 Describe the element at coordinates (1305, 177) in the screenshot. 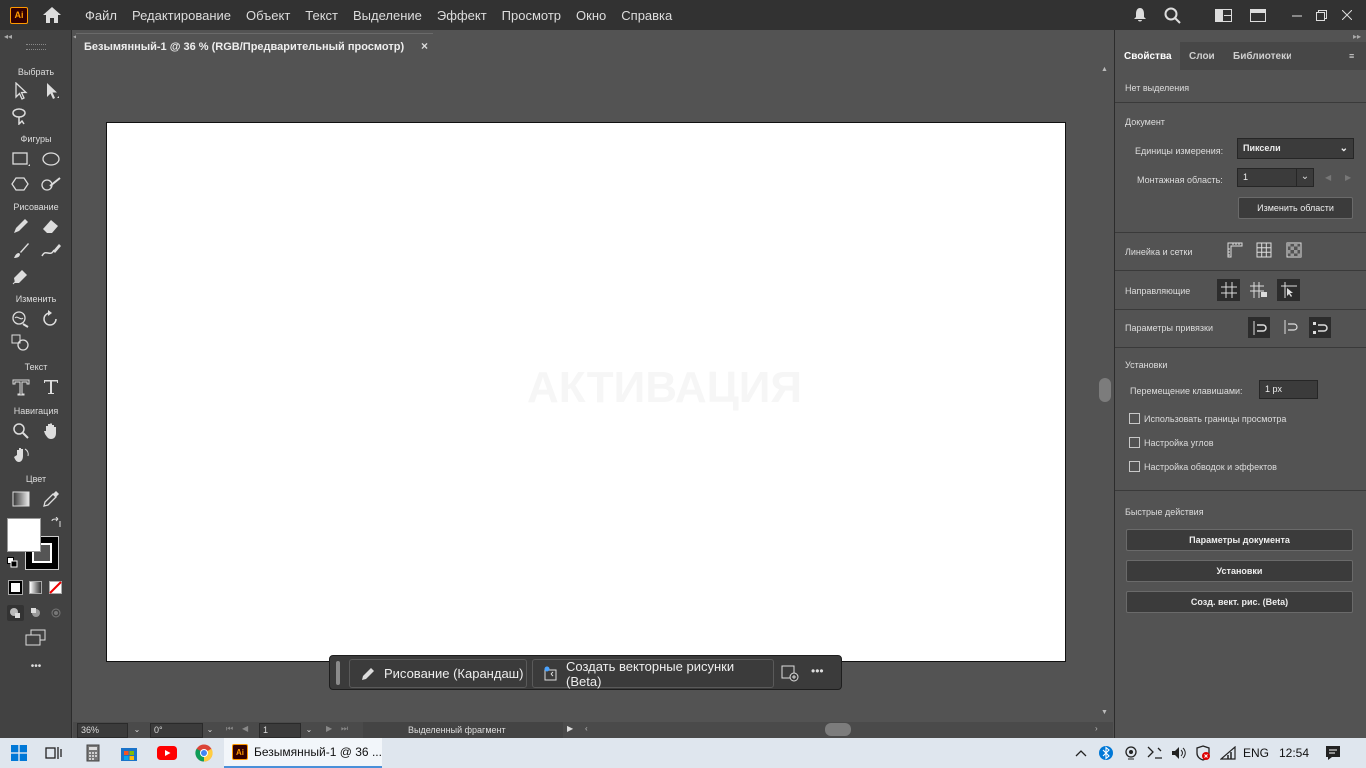

I see `artboard-dropdown-icon: ⌄` at that location.